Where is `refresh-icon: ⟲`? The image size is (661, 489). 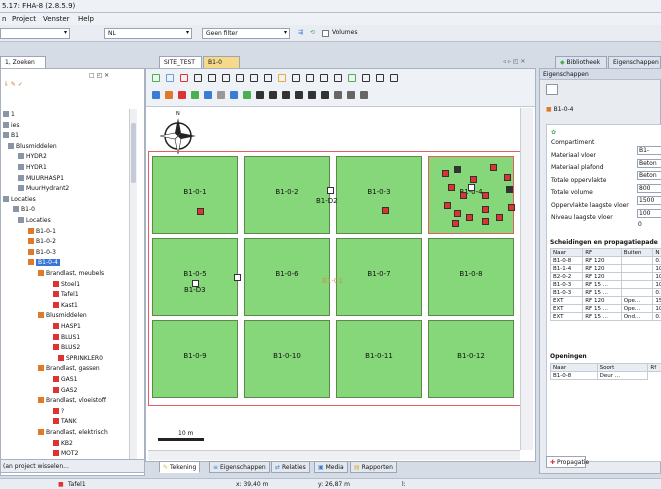
refresh-icon: ⟲ is located at coordinates (312, 32).